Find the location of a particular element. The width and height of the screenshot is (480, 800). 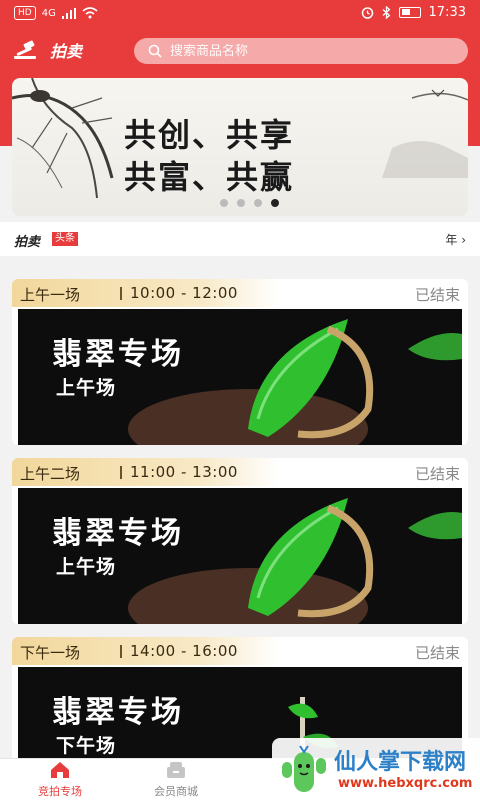

status-right: 17:33 is located at coordinates (413, 12).